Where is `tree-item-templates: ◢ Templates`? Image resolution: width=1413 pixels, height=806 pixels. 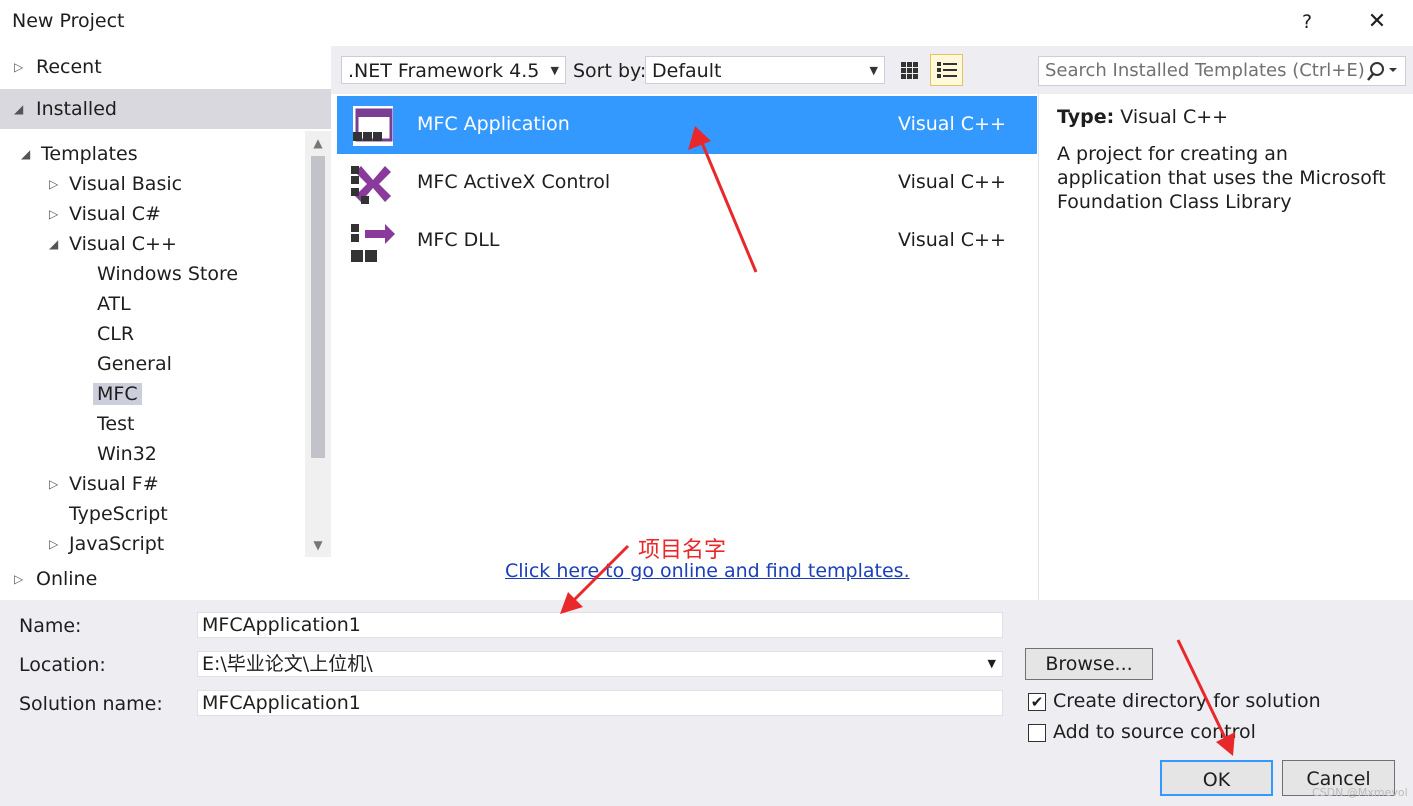 tree-item-templates: ◢ Templates is located at coordinates (79, 154).